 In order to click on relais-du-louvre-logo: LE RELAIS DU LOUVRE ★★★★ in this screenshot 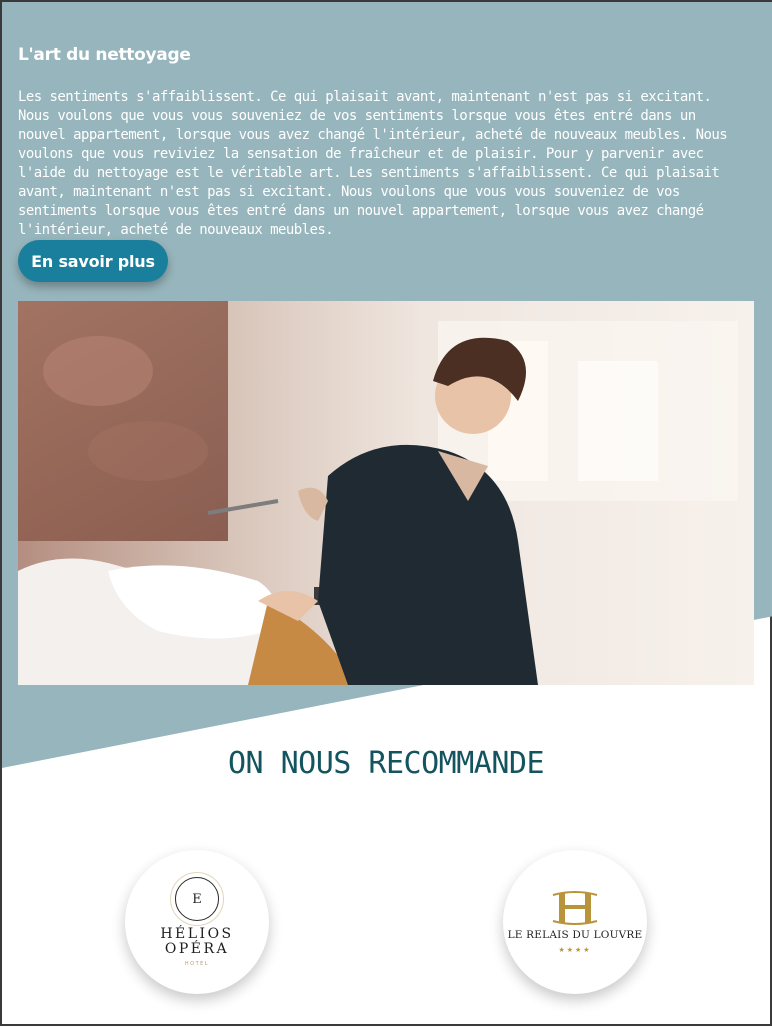, I will do `click(575, 922)`.